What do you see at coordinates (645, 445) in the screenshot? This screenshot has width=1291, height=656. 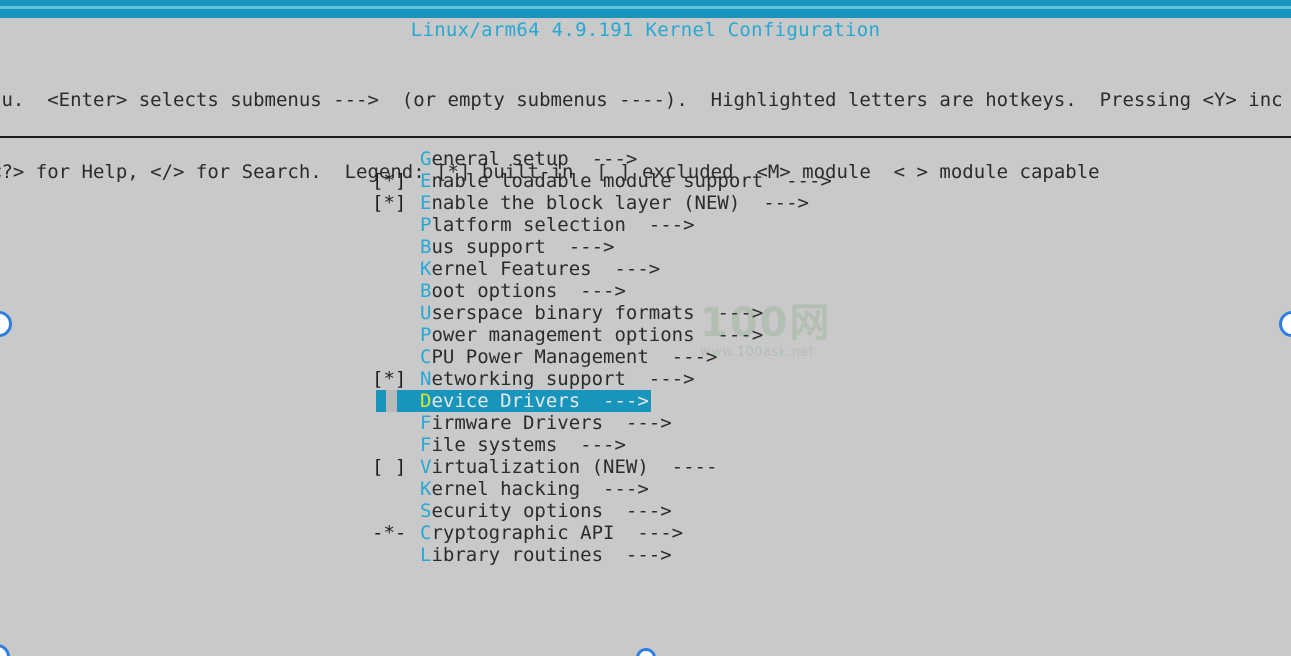 I see `menu-item: File systems --->` at bounding box center [645, 445].